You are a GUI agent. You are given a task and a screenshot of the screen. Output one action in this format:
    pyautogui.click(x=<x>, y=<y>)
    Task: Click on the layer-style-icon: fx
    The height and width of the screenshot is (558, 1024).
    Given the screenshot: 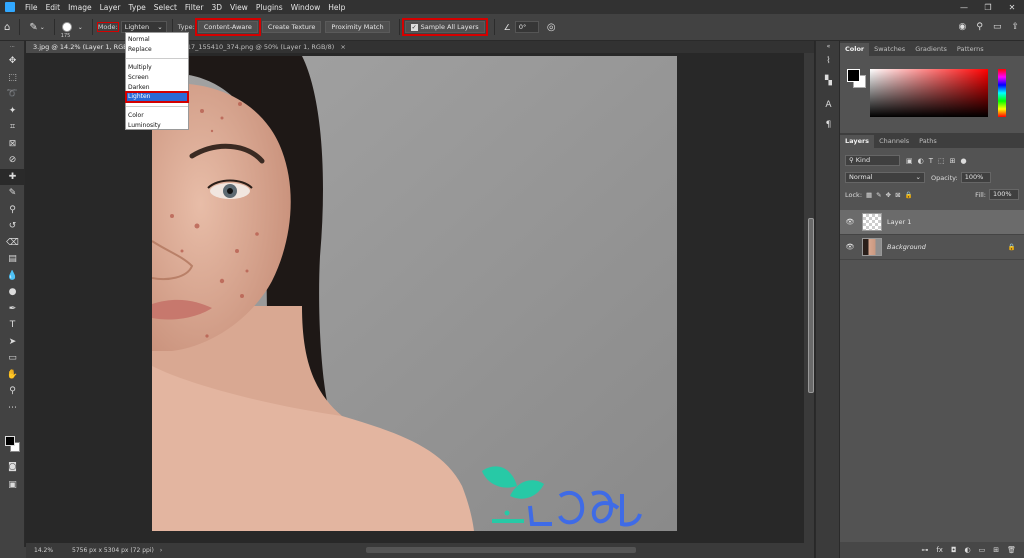 What is the action you would take?
    pyautogui.click(x=939, y=550)
    